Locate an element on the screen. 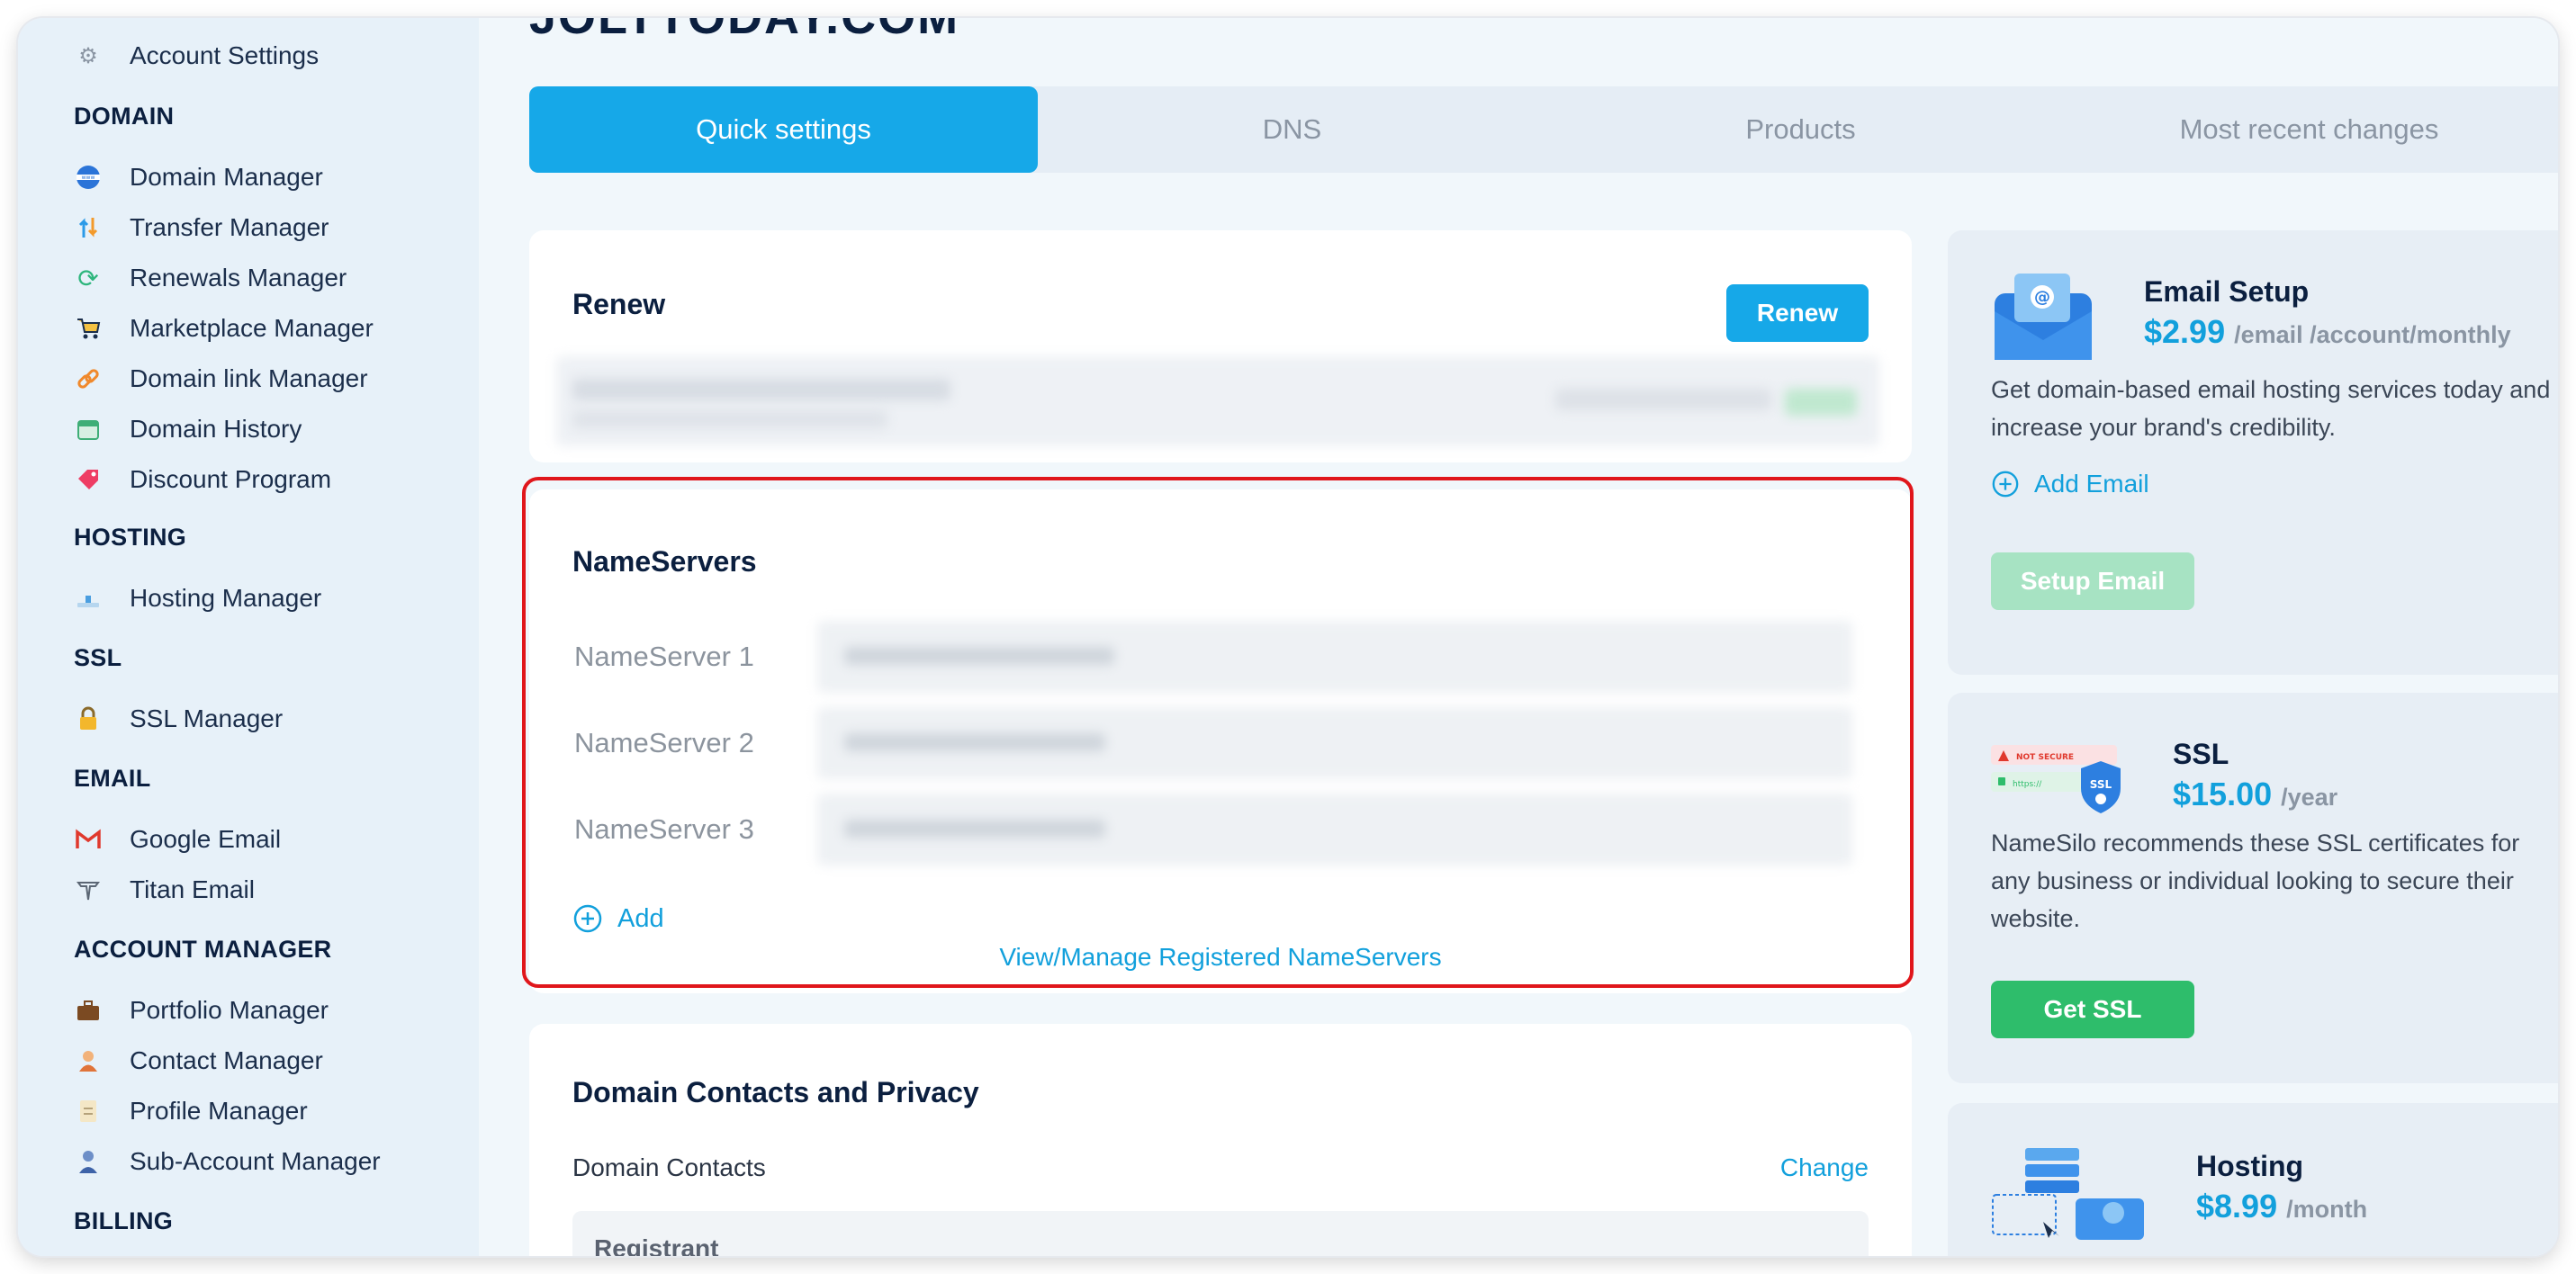  sidebar-item-label: Sub-Account Manager is located at coordinates (255, 1161).